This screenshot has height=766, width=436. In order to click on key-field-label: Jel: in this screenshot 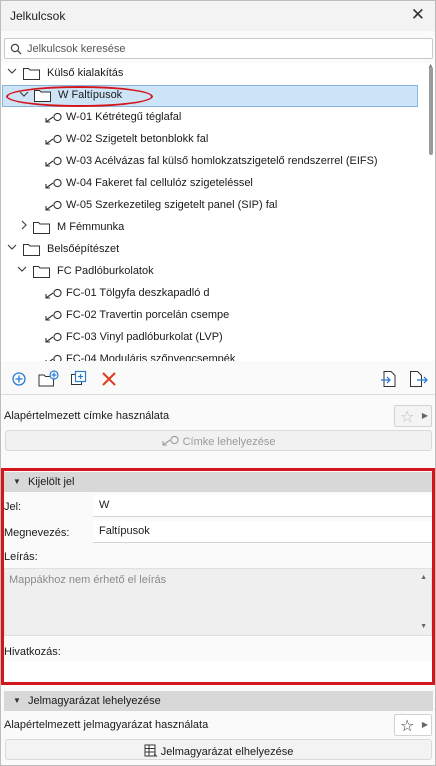, I will do `click(13, 507)`.